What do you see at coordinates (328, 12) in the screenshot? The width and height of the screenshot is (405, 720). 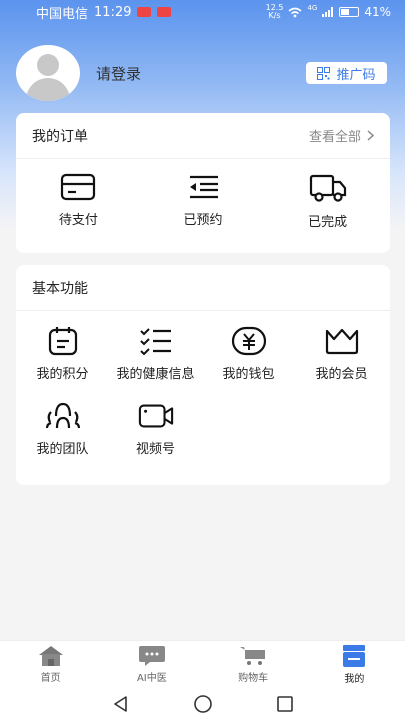 I see `signal-icon` at bounding box center [328, 12].